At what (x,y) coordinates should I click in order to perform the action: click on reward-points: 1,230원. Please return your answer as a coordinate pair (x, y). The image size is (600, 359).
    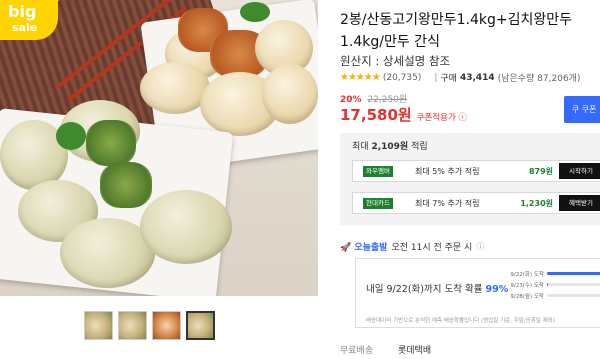
    Looking at the image, I should click on (536, 203).